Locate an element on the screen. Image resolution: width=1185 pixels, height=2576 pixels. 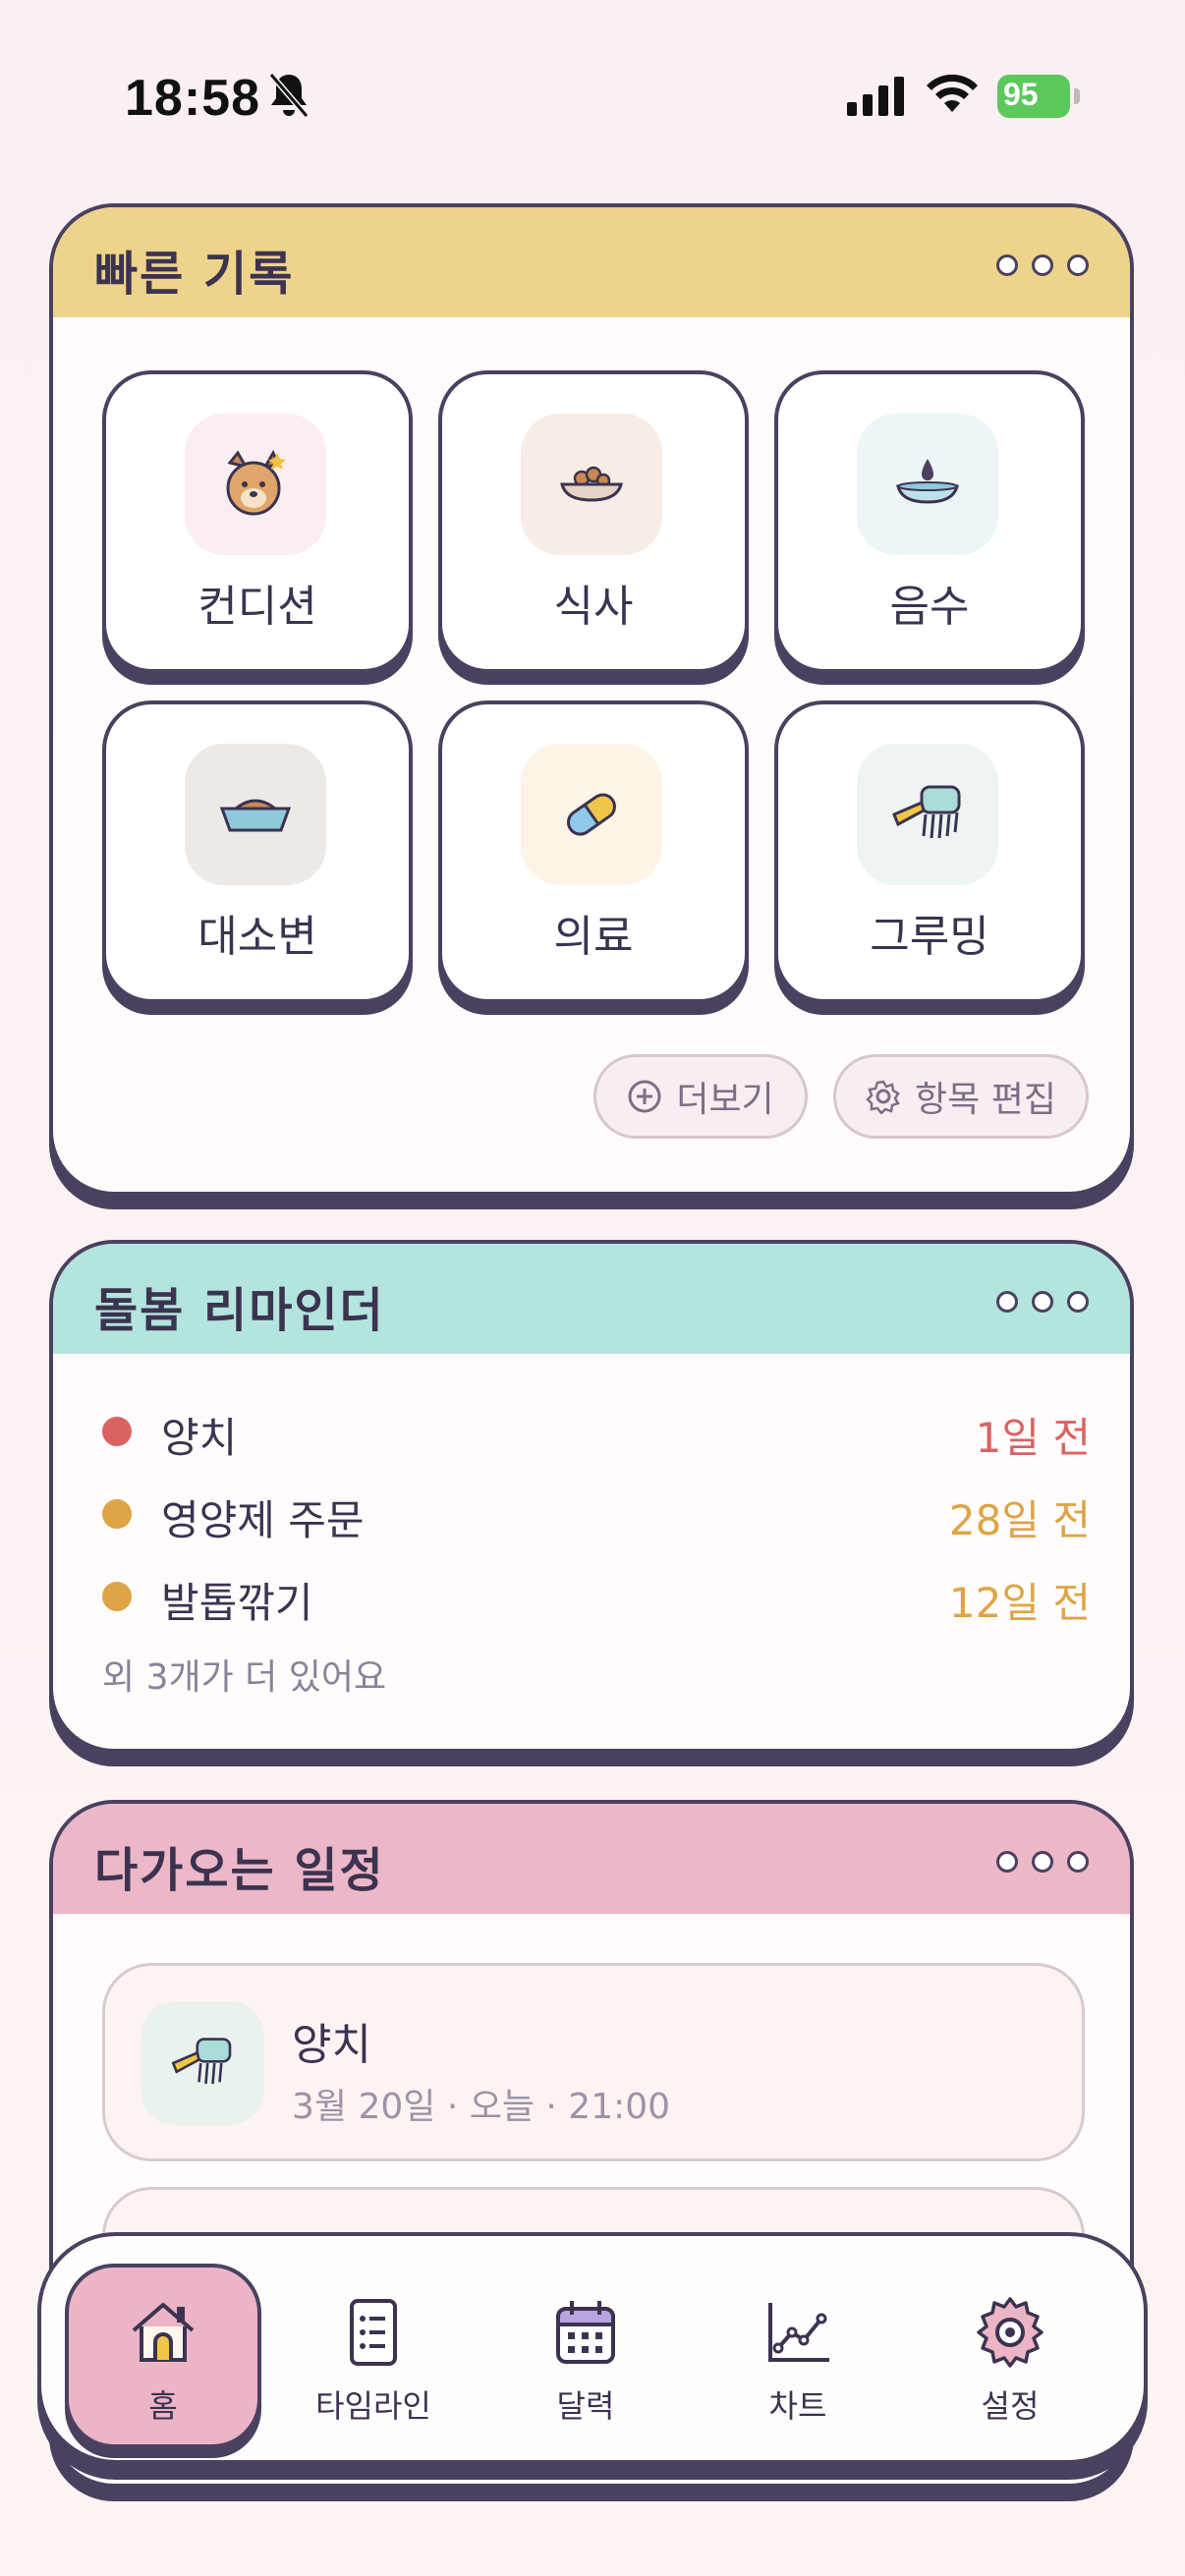
nav-label: 달력 is located at coordinates (586, 2406).